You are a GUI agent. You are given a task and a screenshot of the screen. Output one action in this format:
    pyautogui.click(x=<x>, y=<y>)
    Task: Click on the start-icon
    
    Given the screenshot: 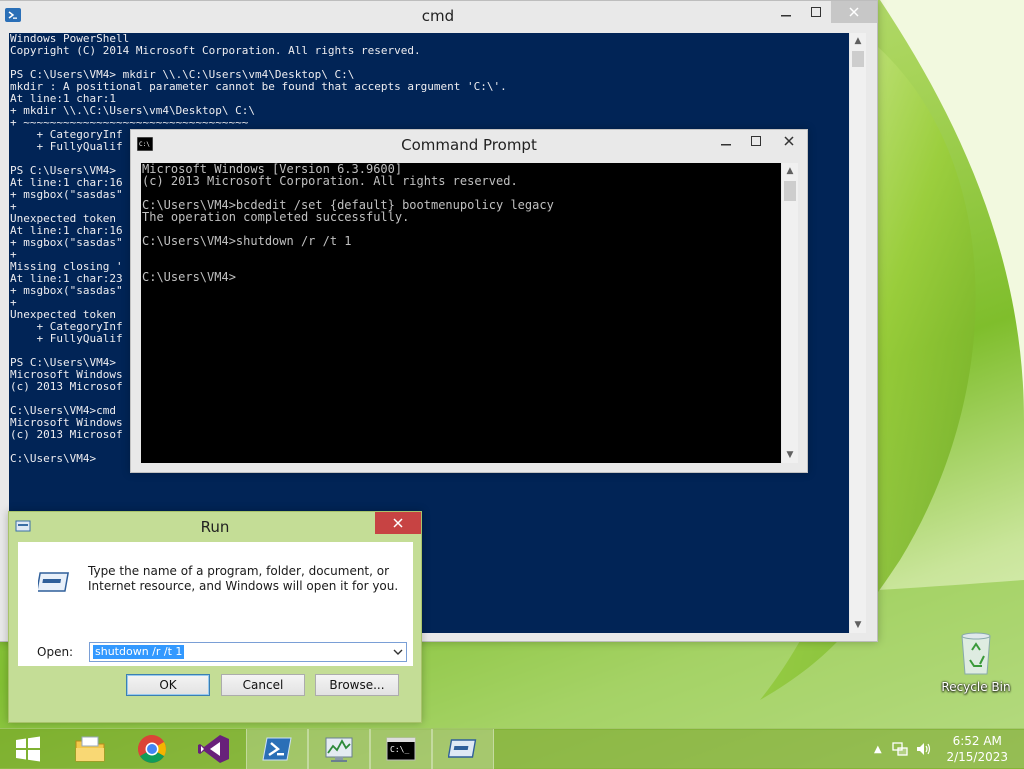 What is the action you would take?
    pyautogui.click(x=28, y=749)
    